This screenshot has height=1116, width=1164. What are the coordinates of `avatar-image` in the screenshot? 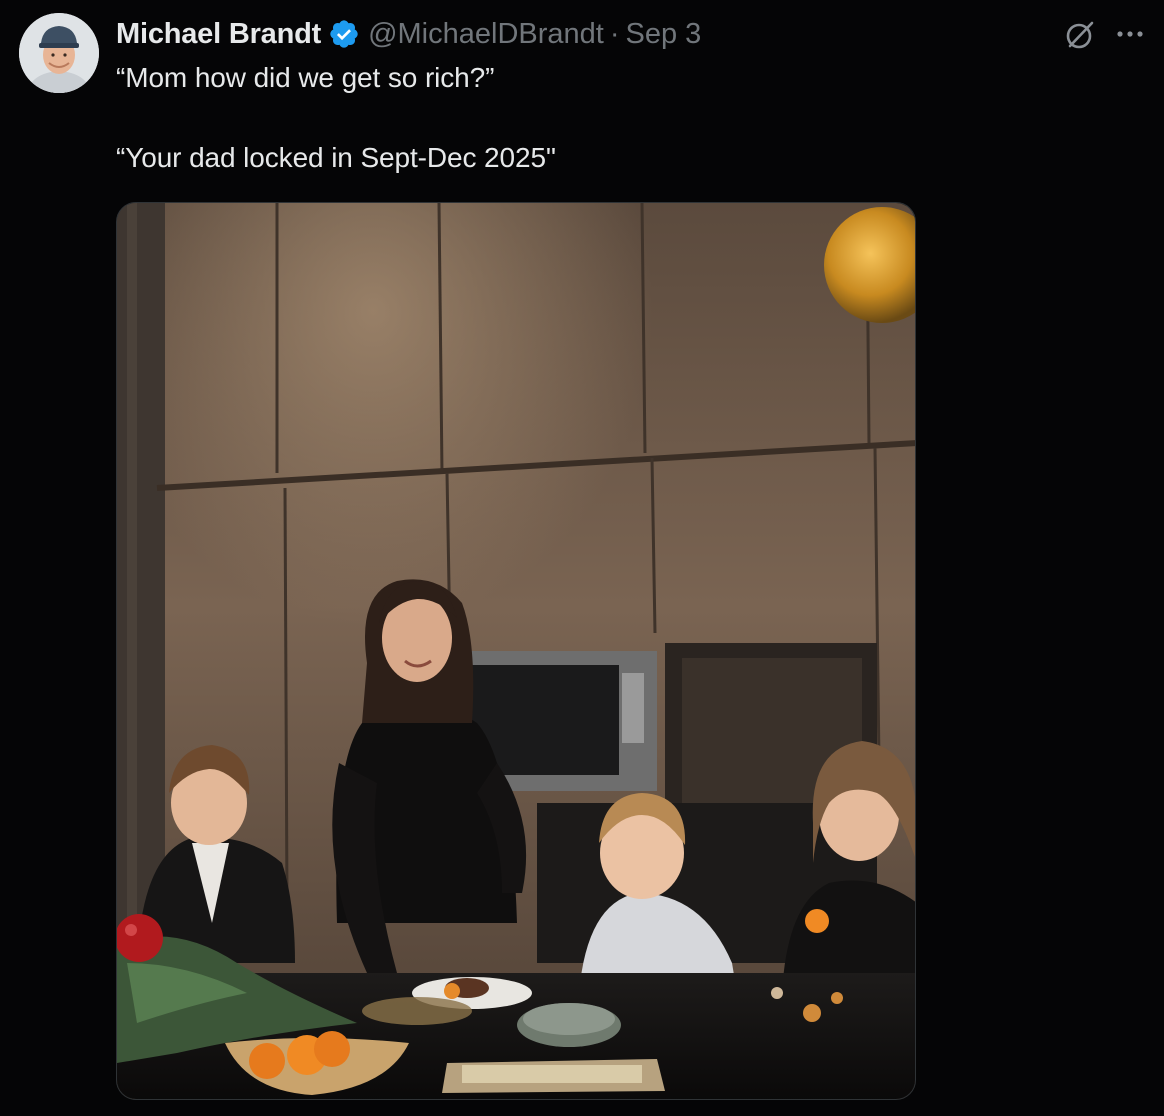 It's located at (59, 53).